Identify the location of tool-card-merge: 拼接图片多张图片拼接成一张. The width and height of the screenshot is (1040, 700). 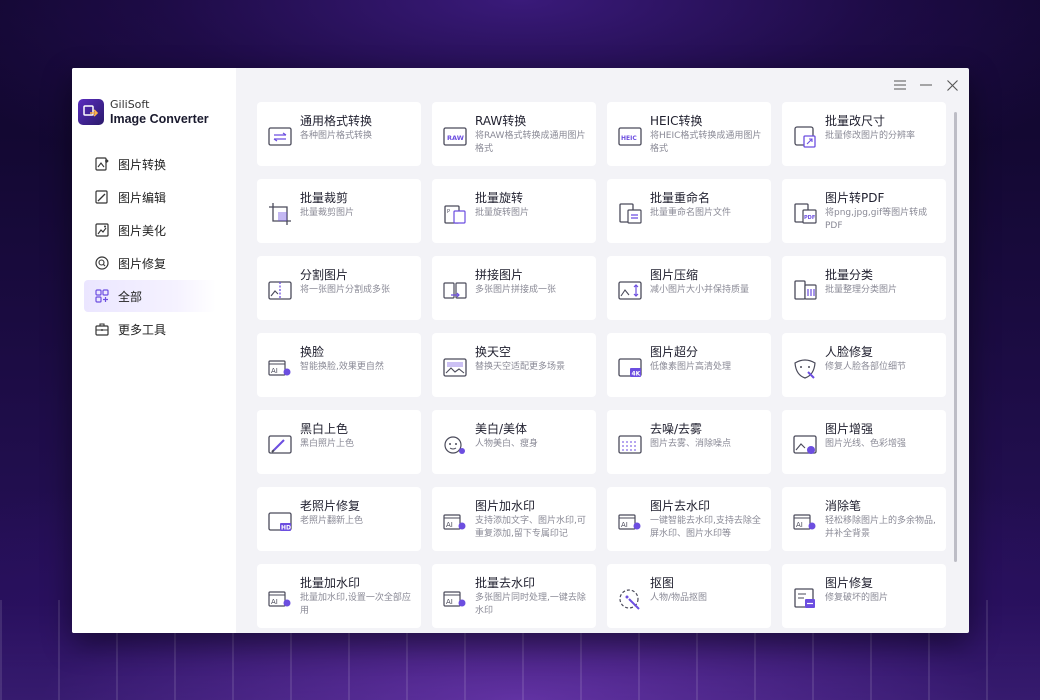
(514, 288).